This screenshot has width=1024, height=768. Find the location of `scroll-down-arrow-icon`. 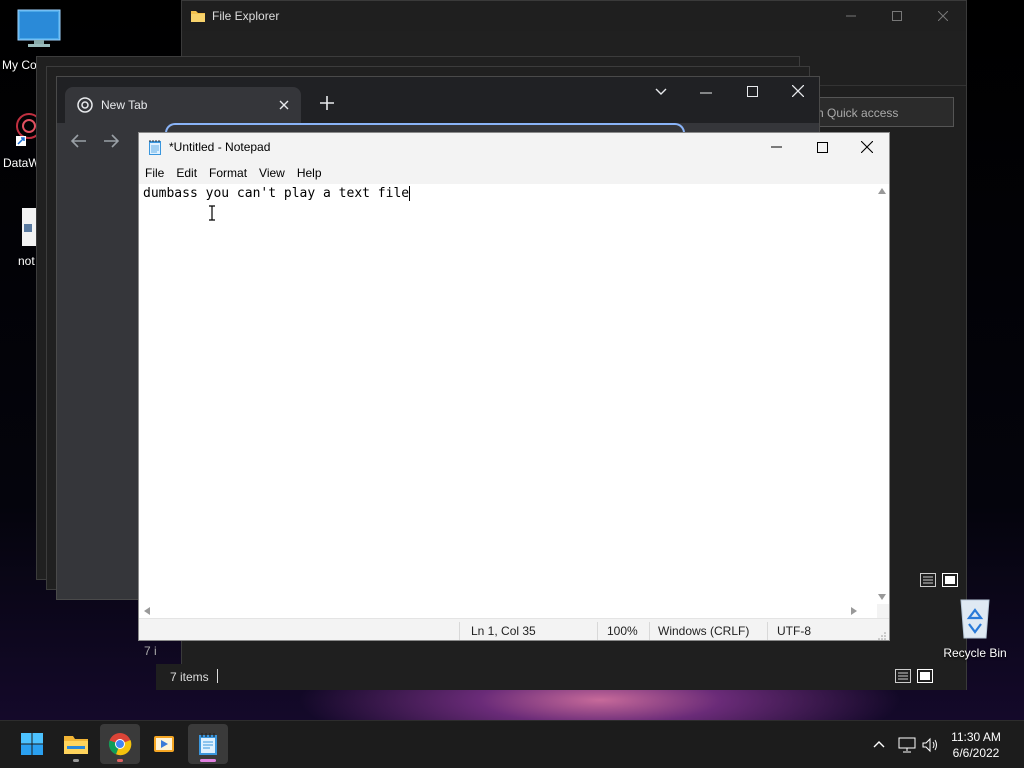

scroll-down-arrow-icon is located at coordinates (882, 597).